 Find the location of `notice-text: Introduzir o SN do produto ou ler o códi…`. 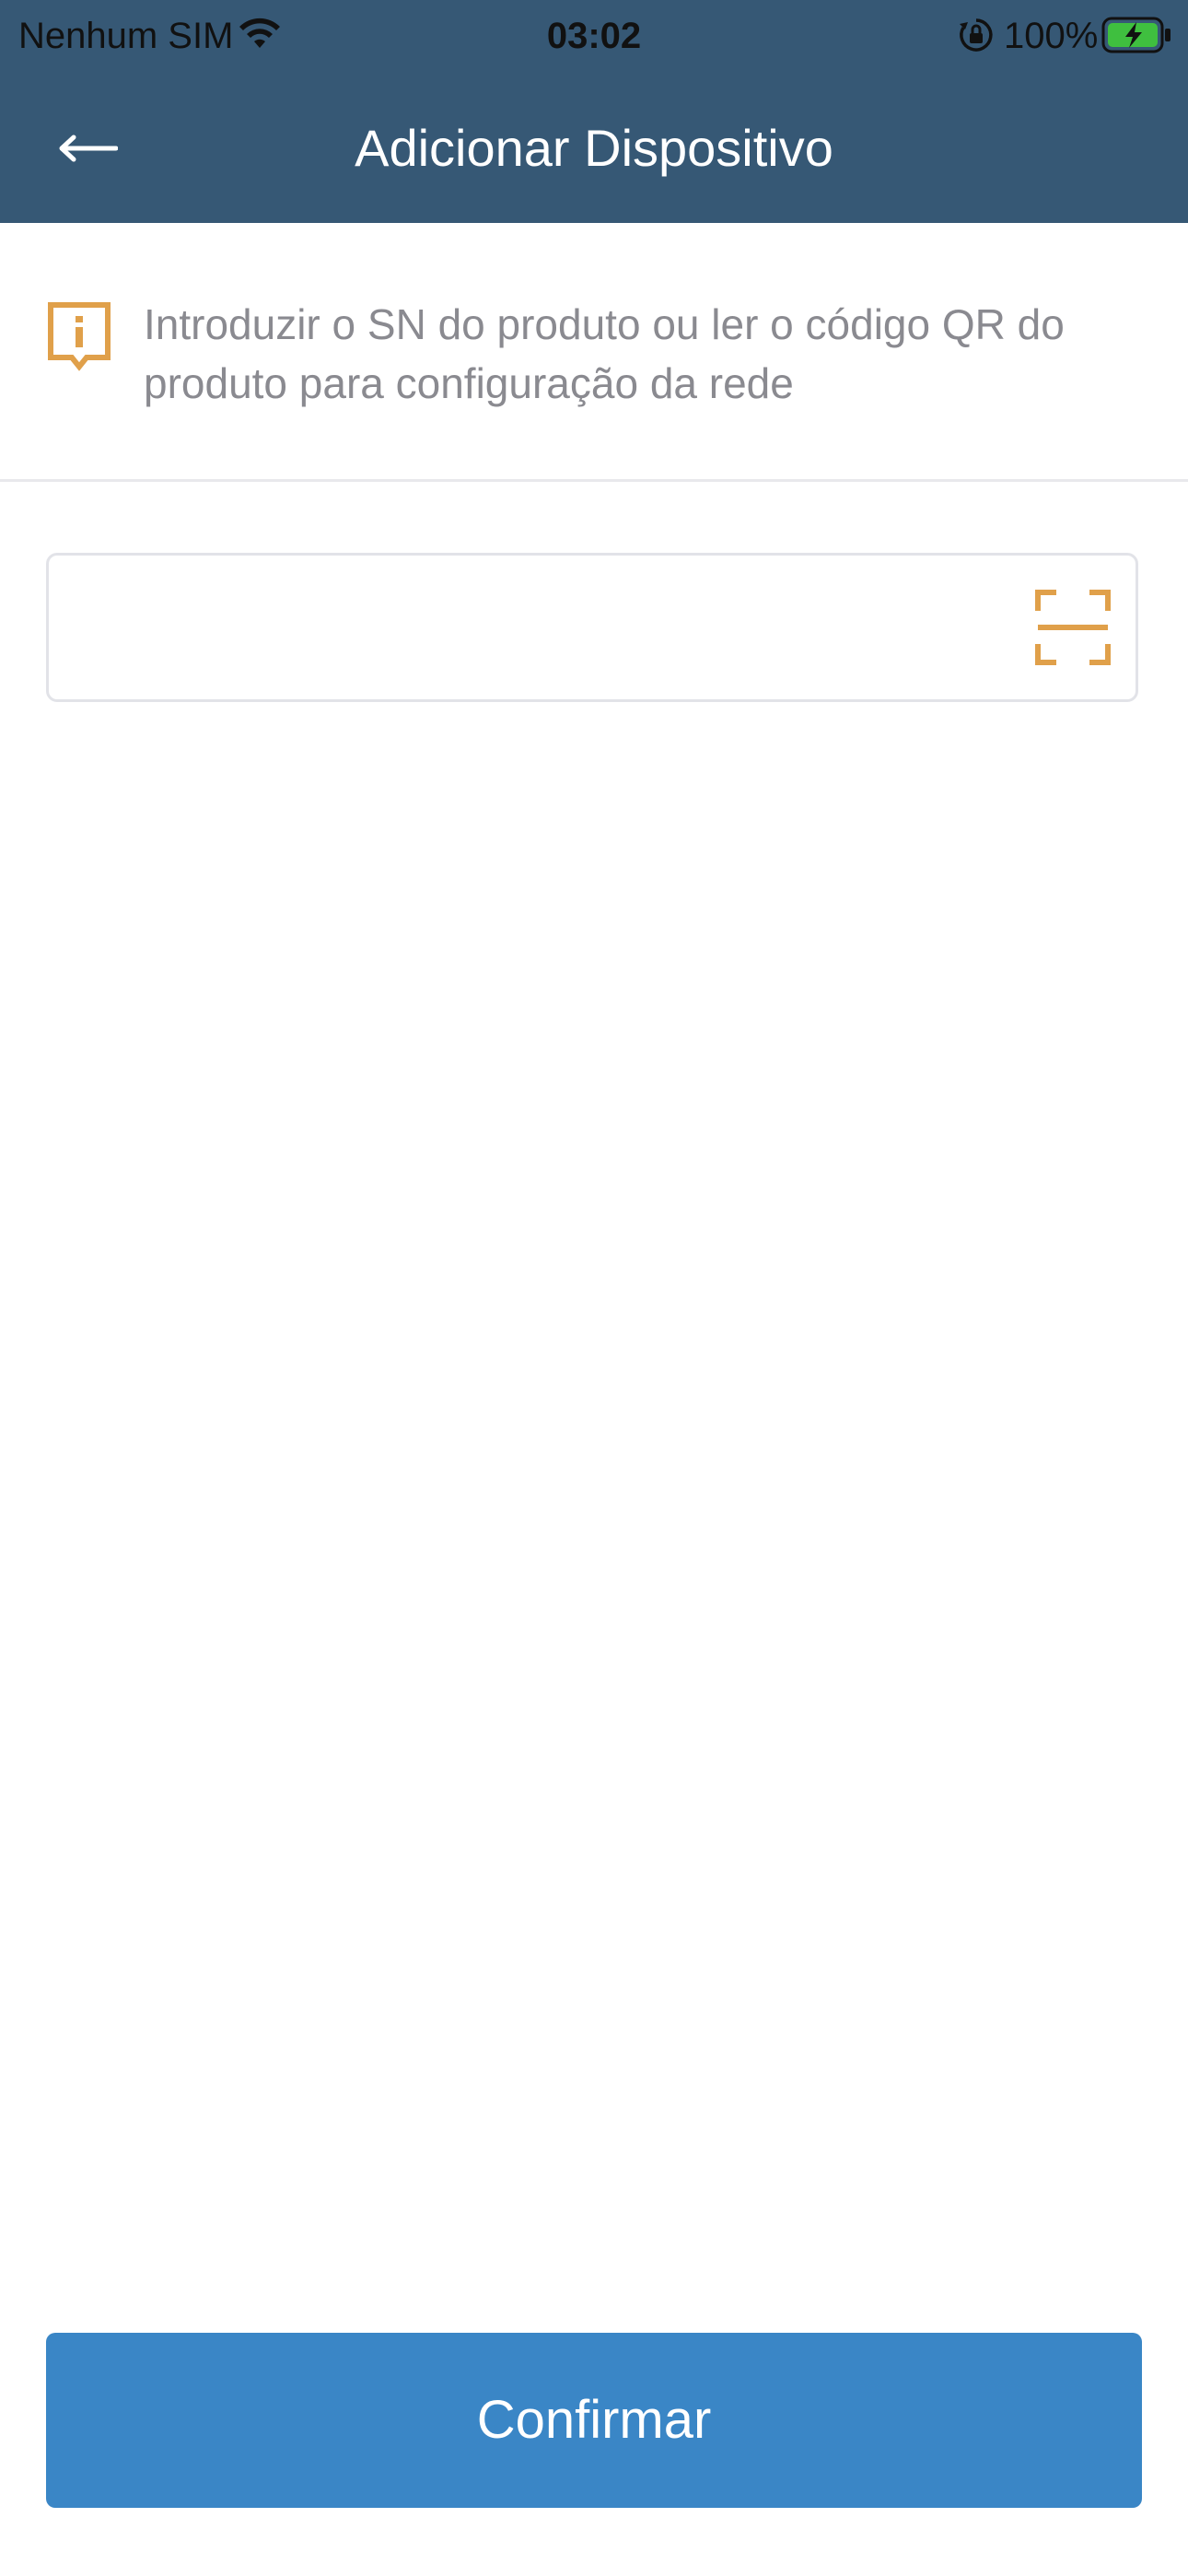

notice-text: Introduzir o SN do produto ou ler o códi… is located at coordinates (604, 353).